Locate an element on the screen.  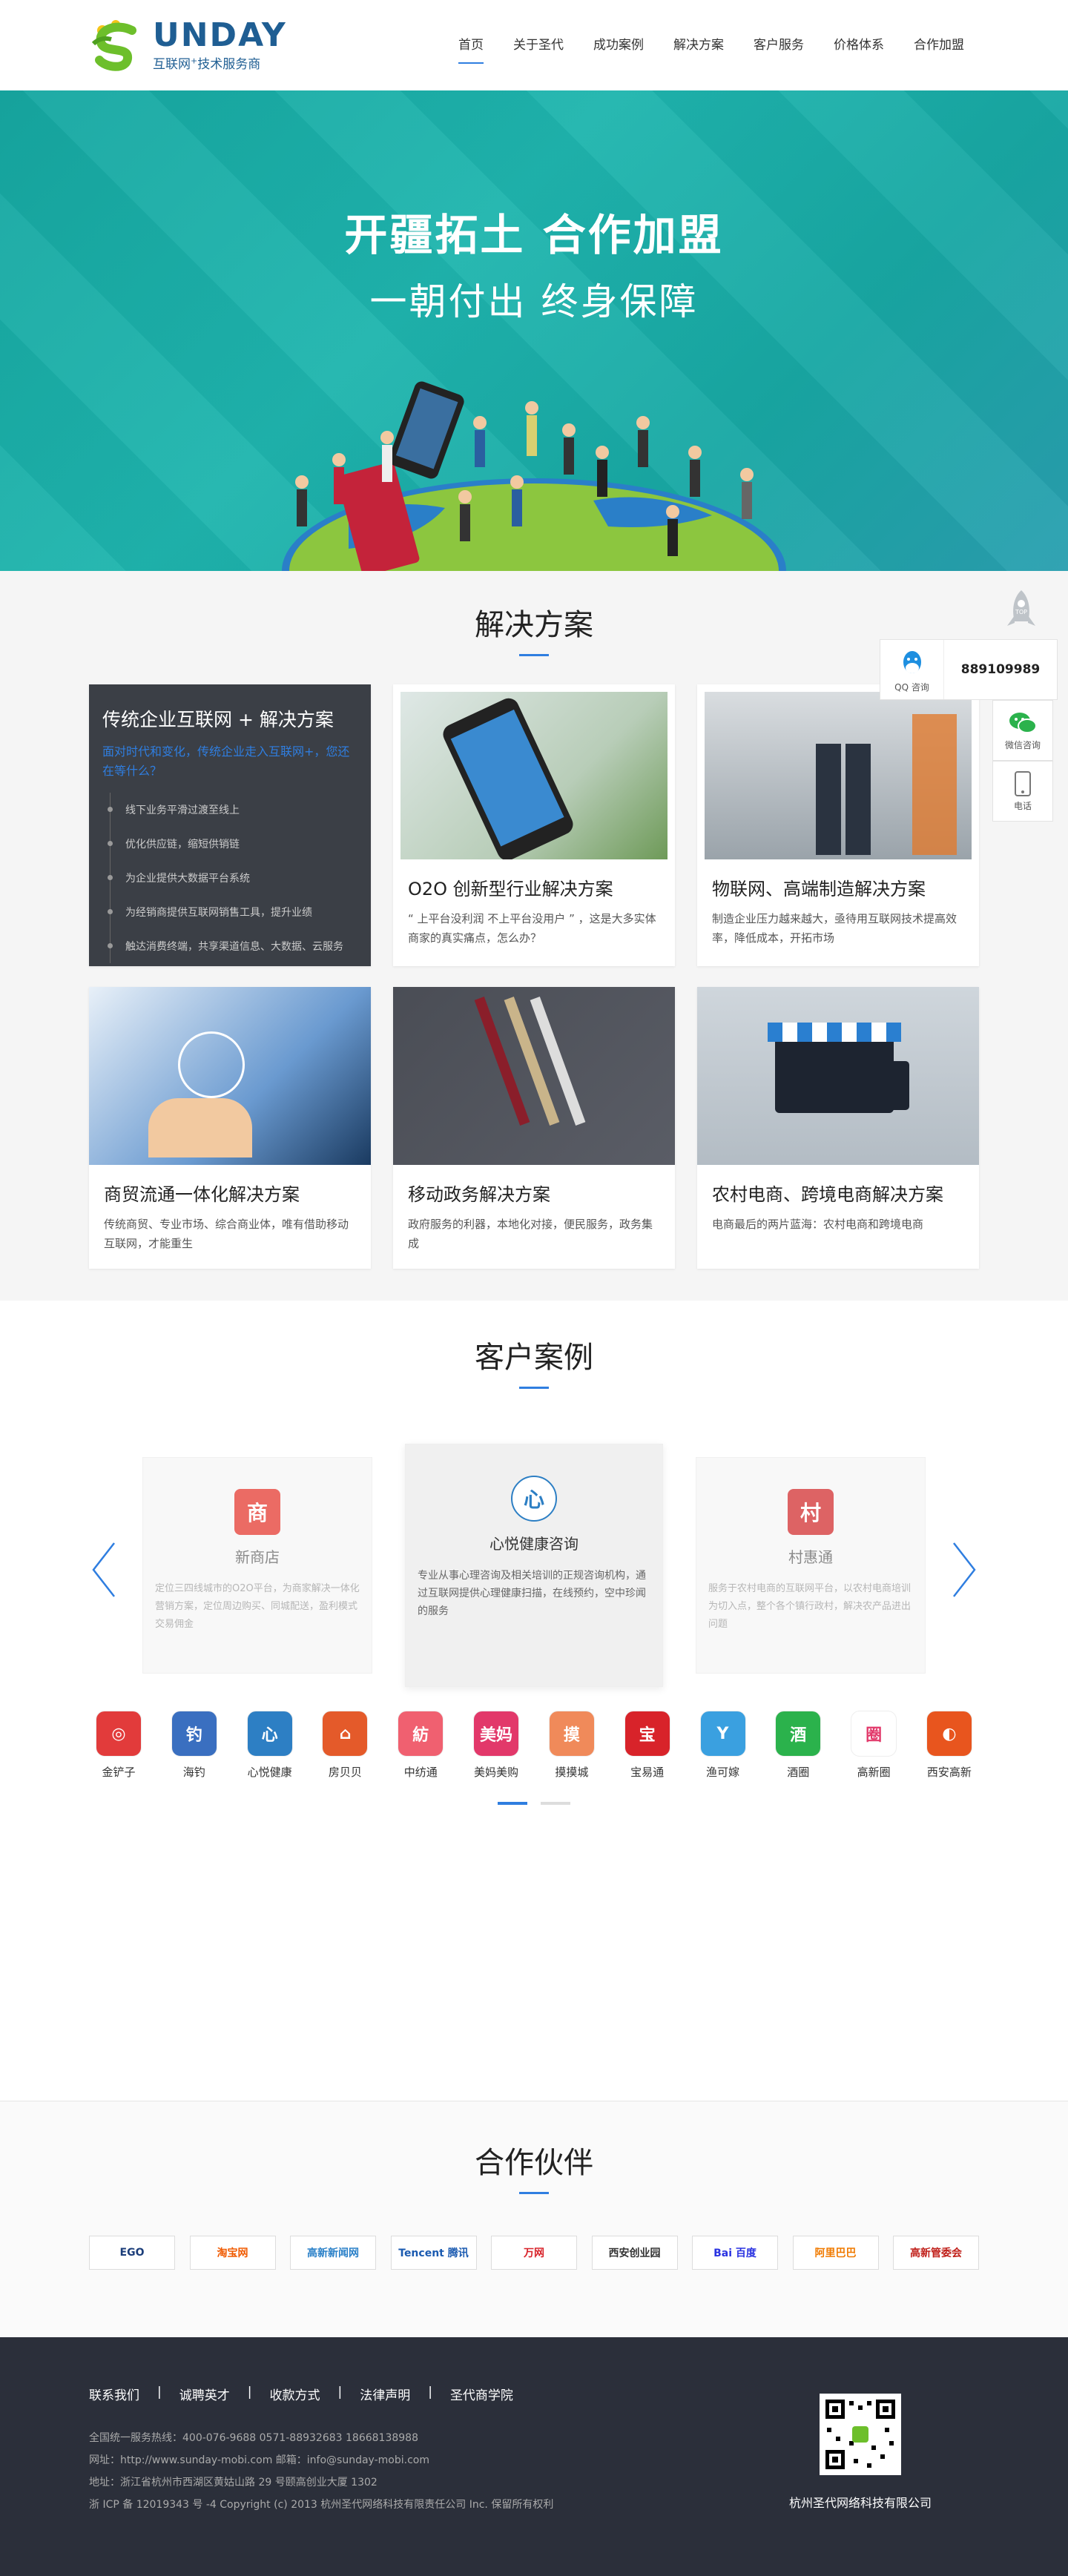
svg-text: TOP is located at coordinates (1021, 612).